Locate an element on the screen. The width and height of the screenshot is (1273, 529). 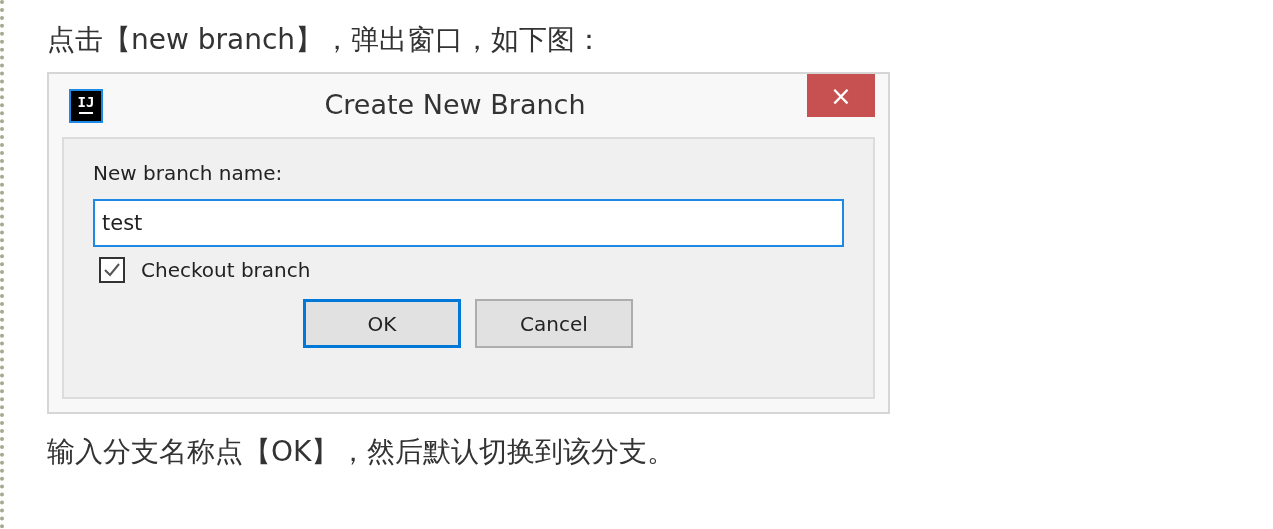
close-button: × is located at coordinates (841, 95).